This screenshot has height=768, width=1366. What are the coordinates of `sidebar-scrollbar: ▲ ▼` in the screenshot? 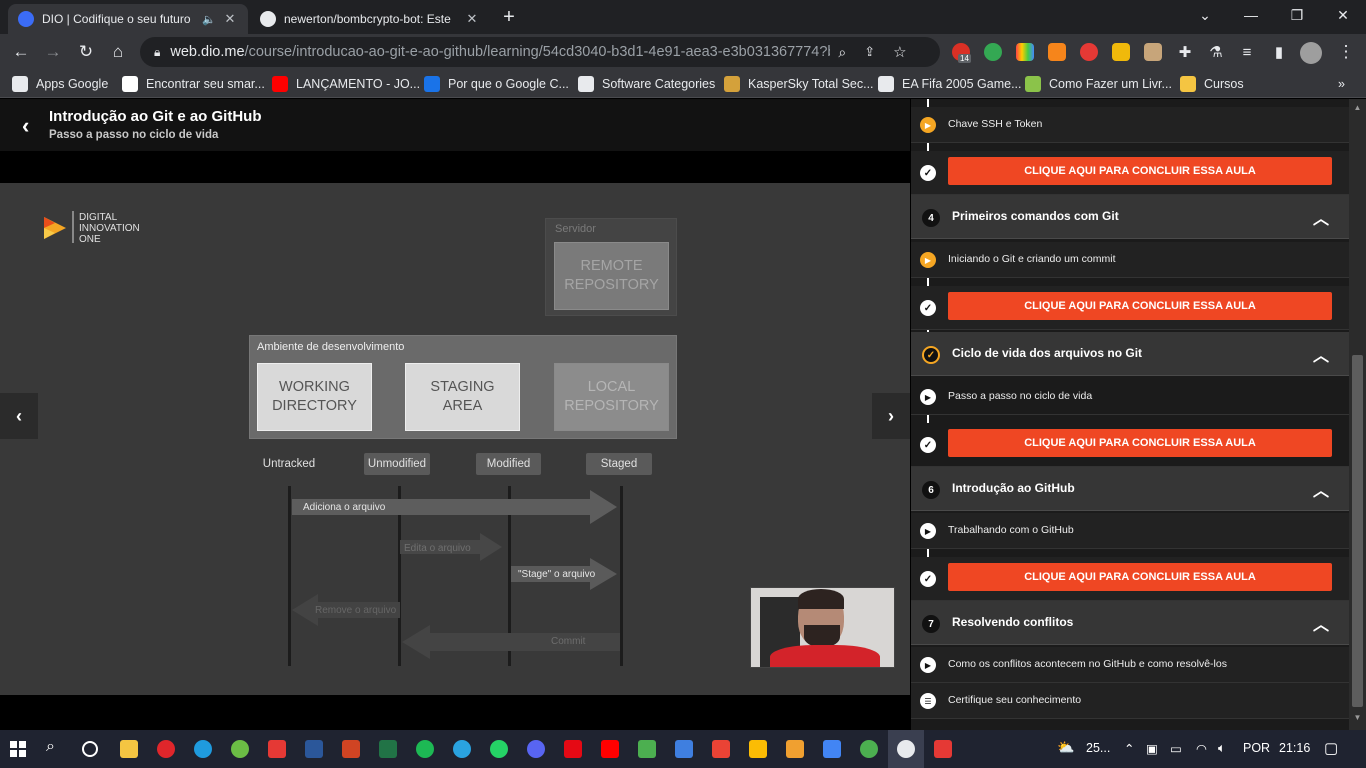 It's located at (1357, 414).